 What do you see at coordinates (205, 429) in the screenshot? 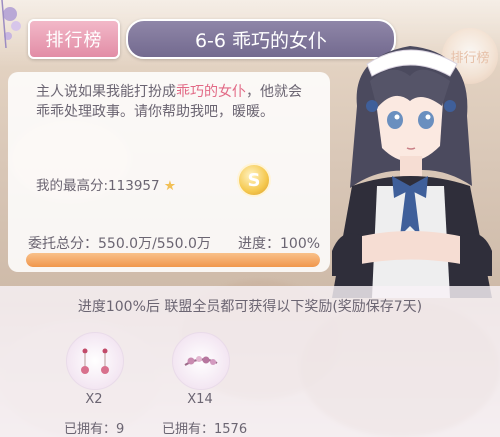
I see `owned-count: 已拥有：1576` at bounding box center [205, 429].